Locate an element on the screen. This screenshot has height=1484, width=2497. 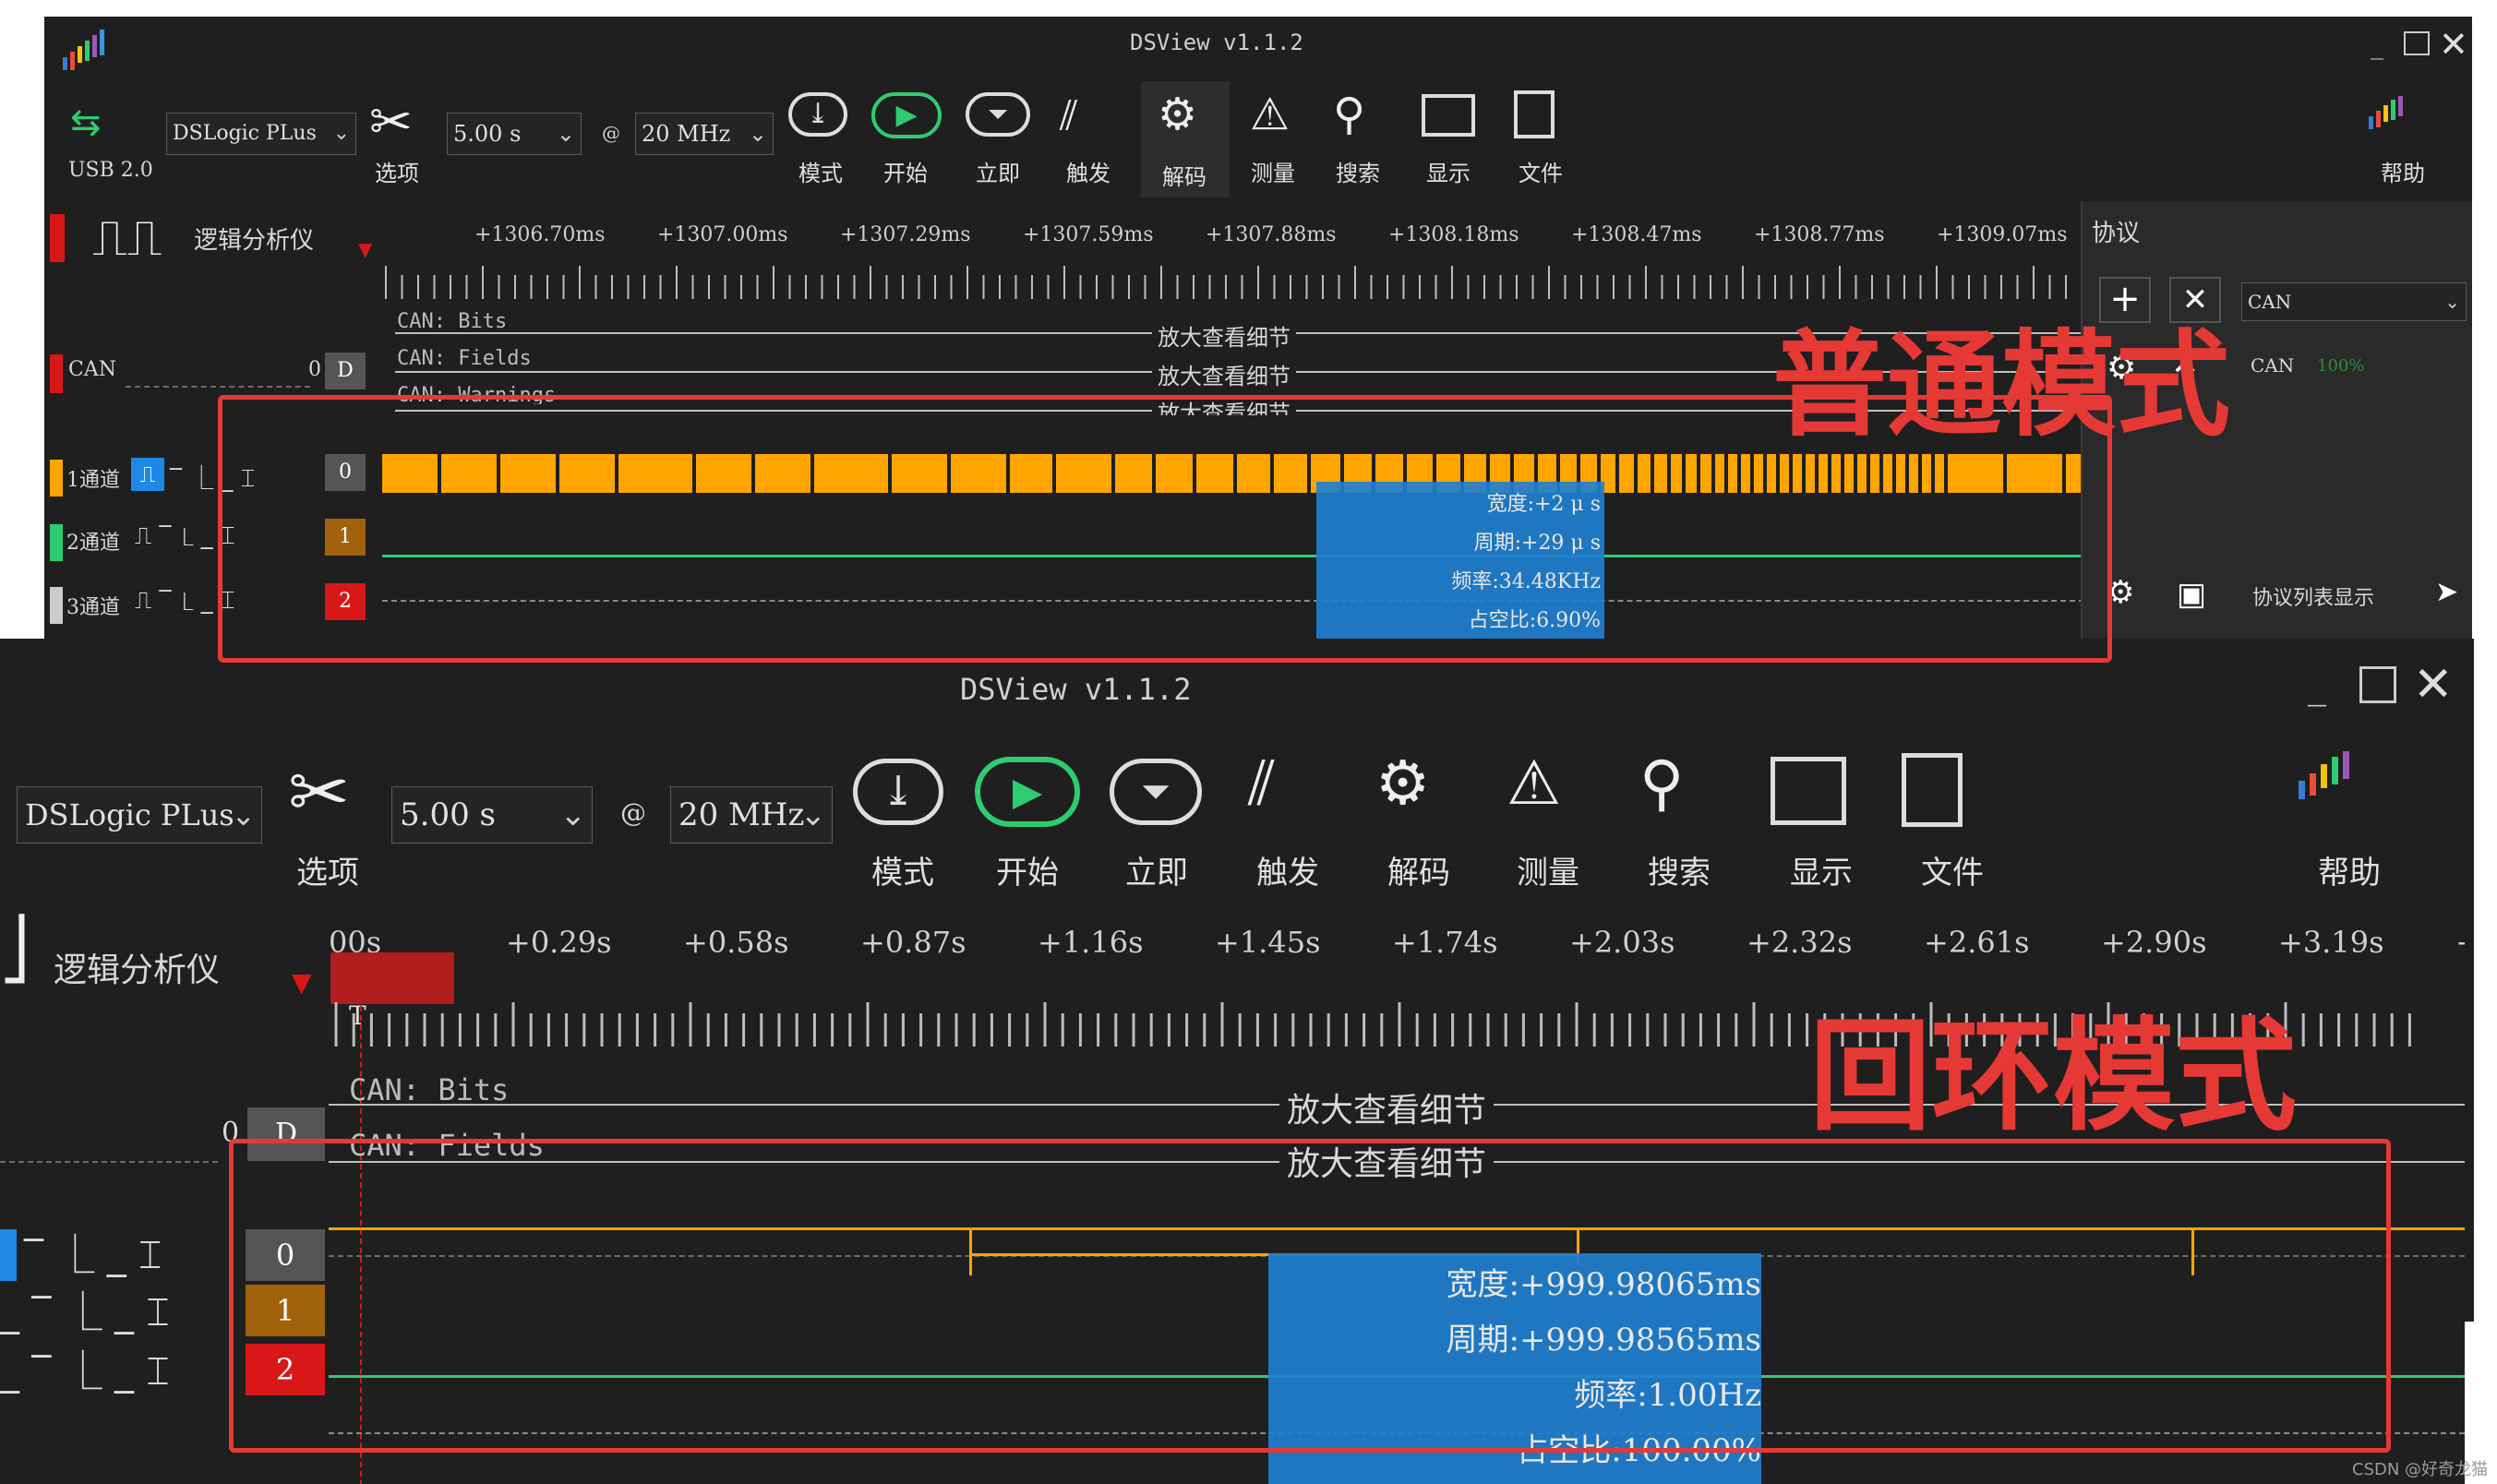
channel-2-trigger-options-icon: _ ‾ ⎿ _ ⌶ is located at coordinates (85, 1368).